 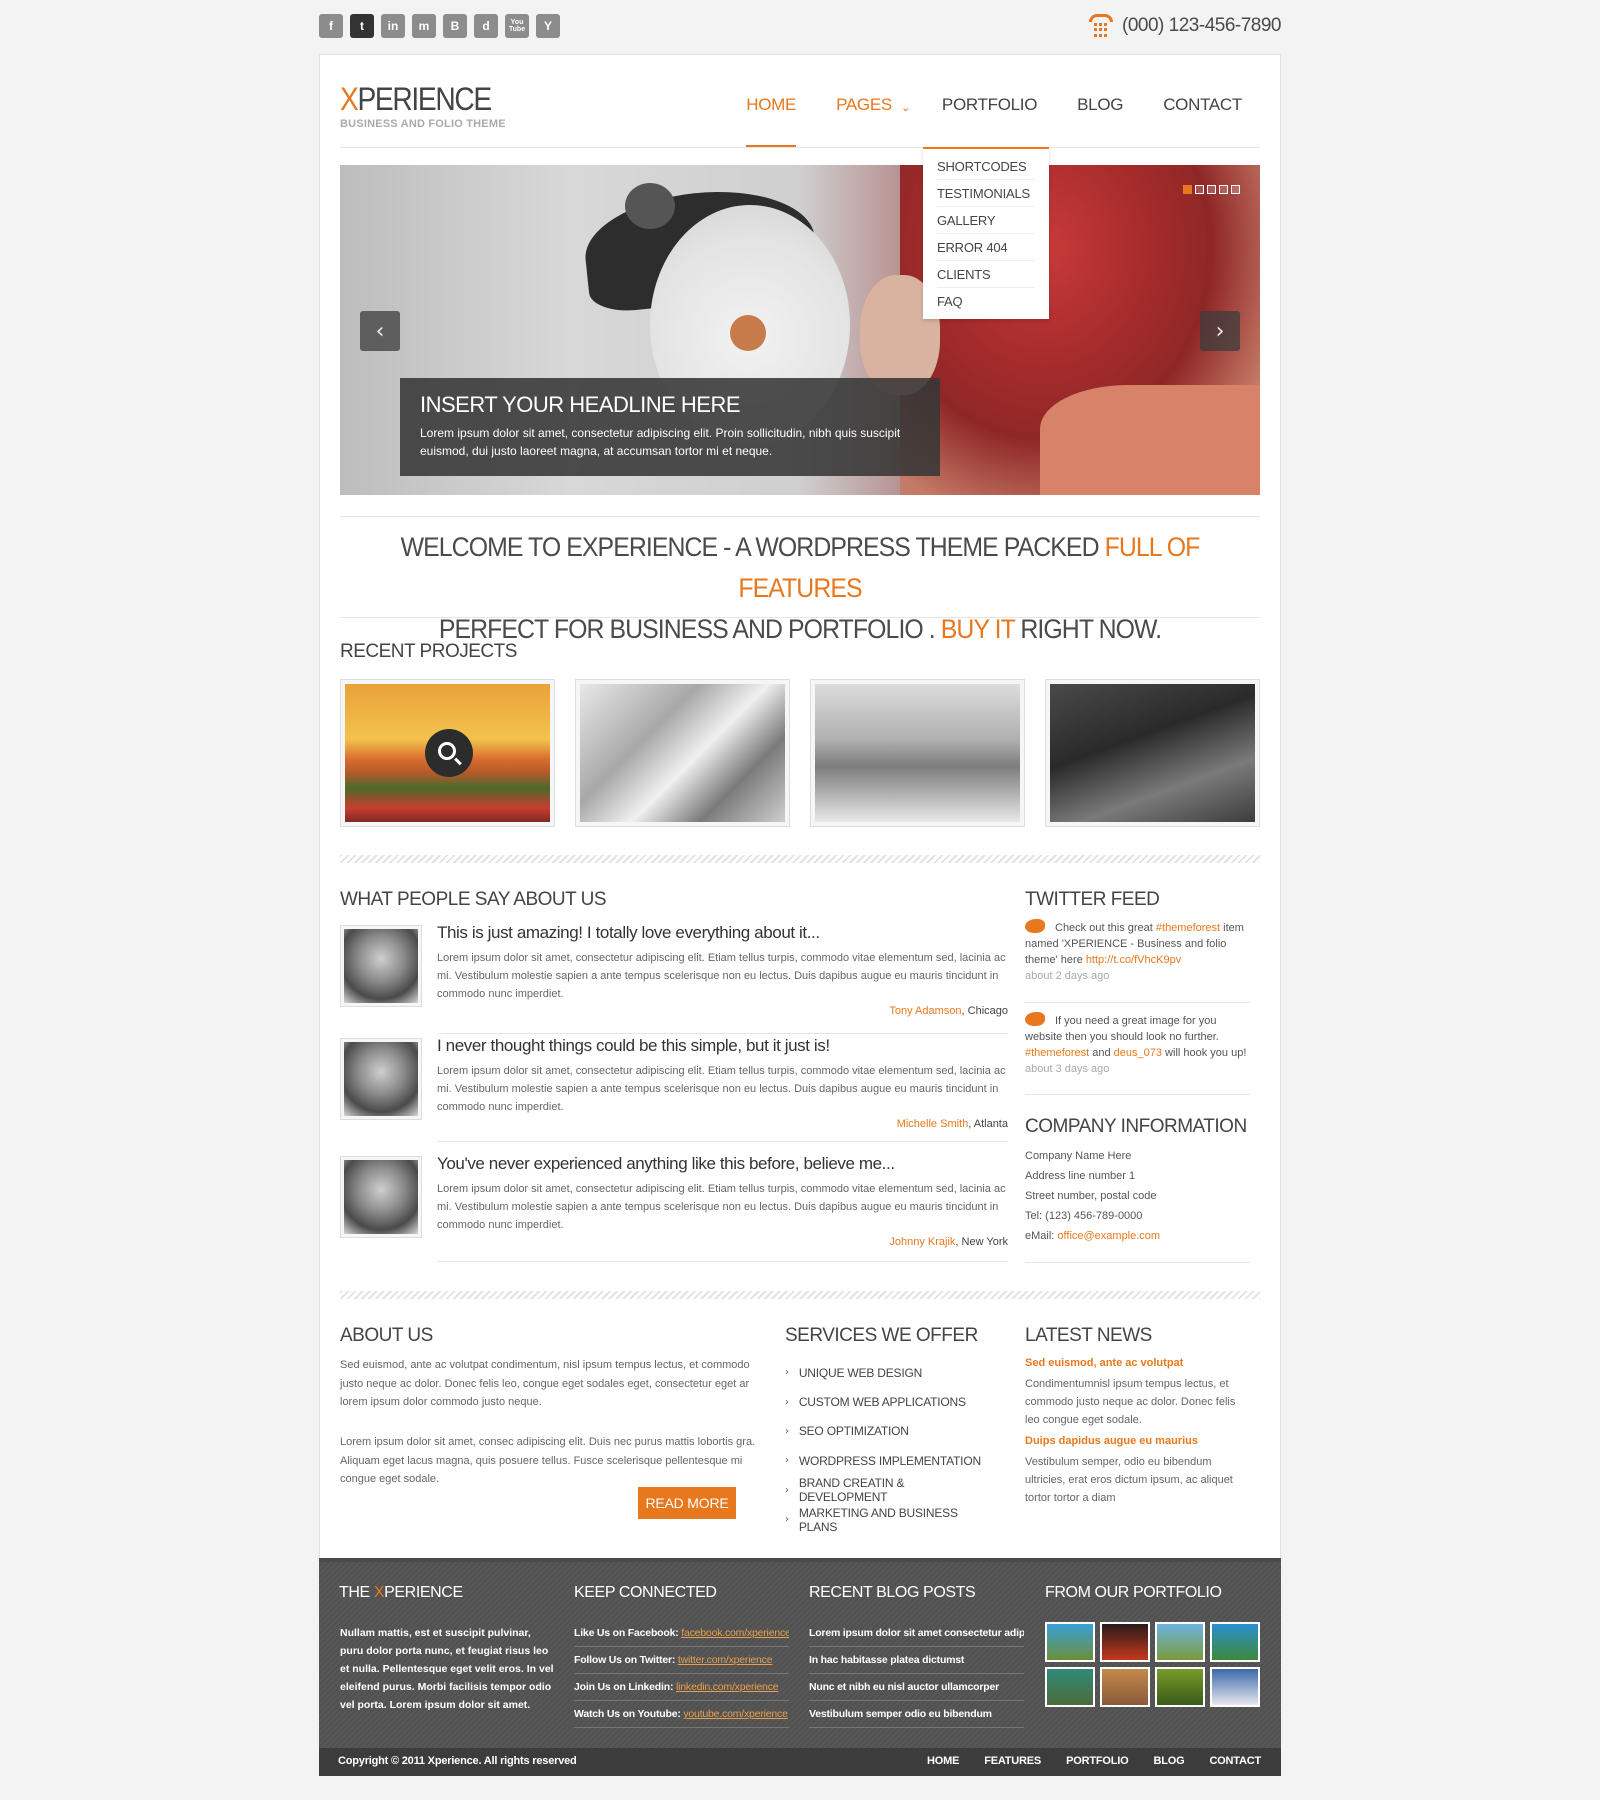 What do you see at coordinates (986, 274) in the screenshot?
I see `dropdown-item-clients: CLIENTS` at bounding box center [986, 274].